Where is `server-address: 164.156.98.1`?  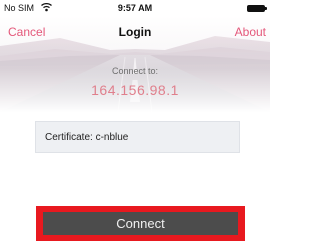 server-address: 164.156.98.1 is located at coordinates (135, 90).